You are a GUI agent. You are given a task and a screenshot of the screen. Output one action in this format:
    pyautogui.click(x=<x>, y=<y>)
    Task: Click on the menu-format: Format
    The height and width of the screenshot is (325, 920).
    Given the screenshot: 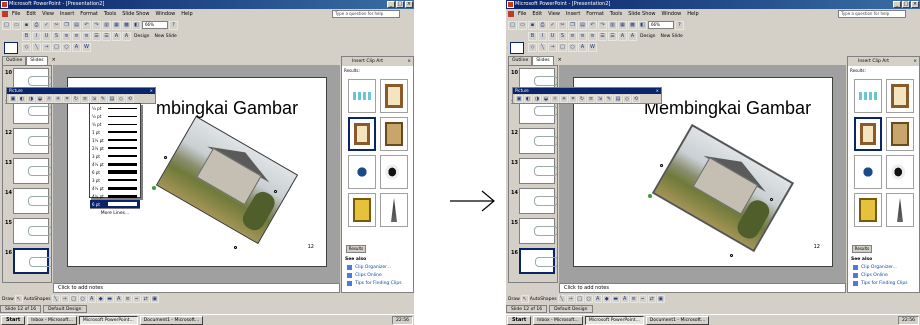 What is the action you would take?
    pyautogui.click(x=595, y=14)
    